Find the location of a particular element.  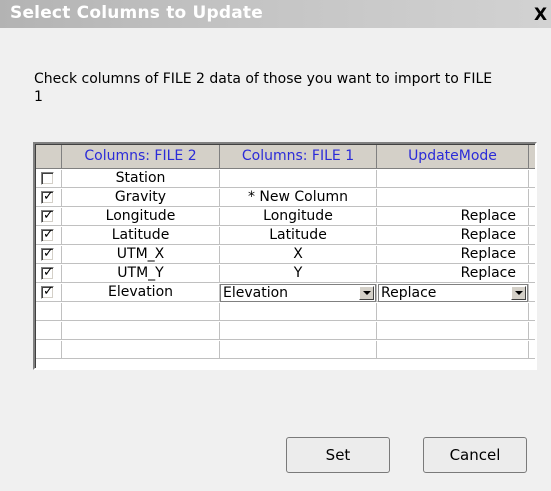

file2-column-cell: Gravity is located at coordinates (141, 198).